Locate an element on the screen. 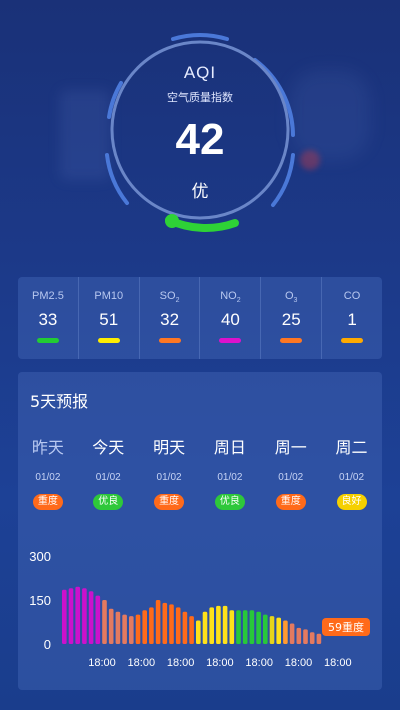 This screenshot has width=400, height=710. pollutant-item: O3 25 is located at coordinates (292, 318).